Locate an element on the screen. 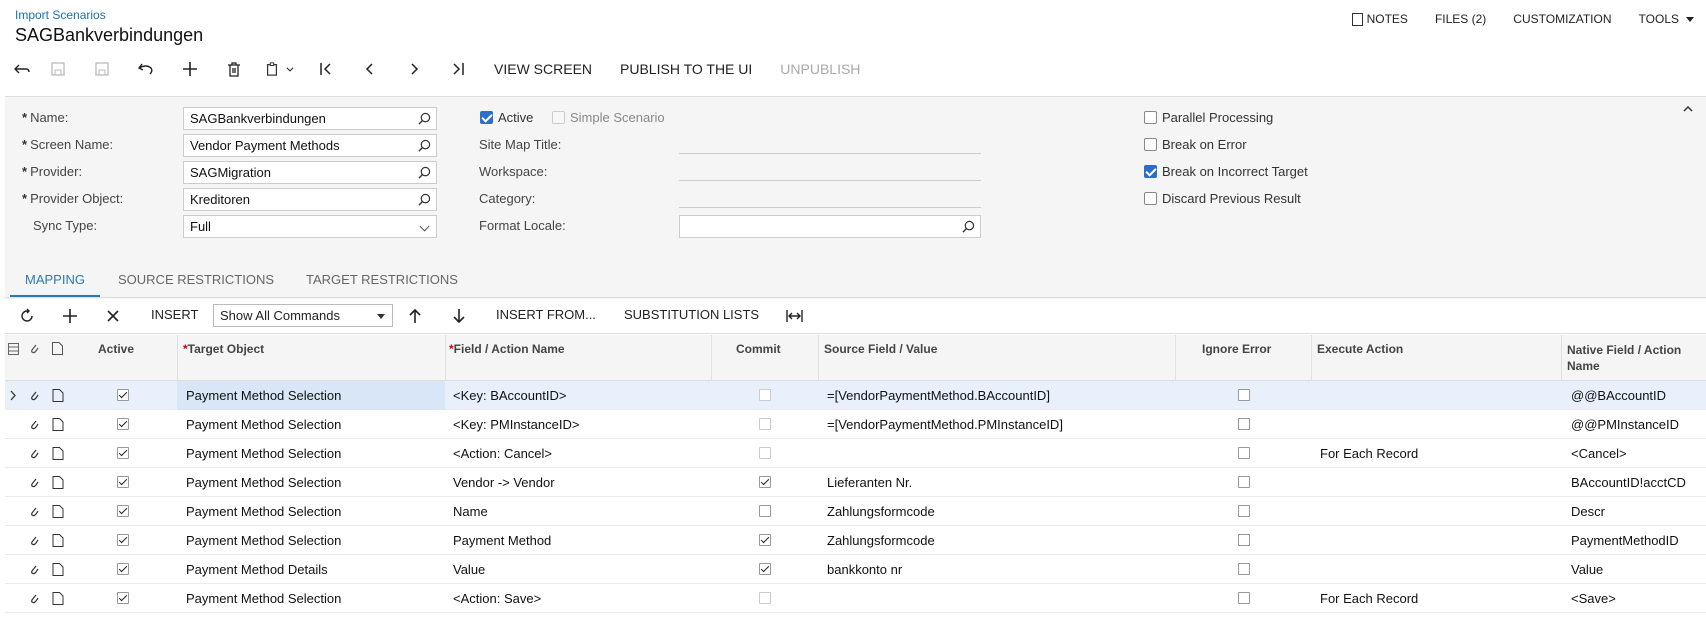 The width and height of the screenshot is (1706, 617). source-field-cell: =[VendorPaymentMethod.BAccountID] is located at coordinates (938, 395).